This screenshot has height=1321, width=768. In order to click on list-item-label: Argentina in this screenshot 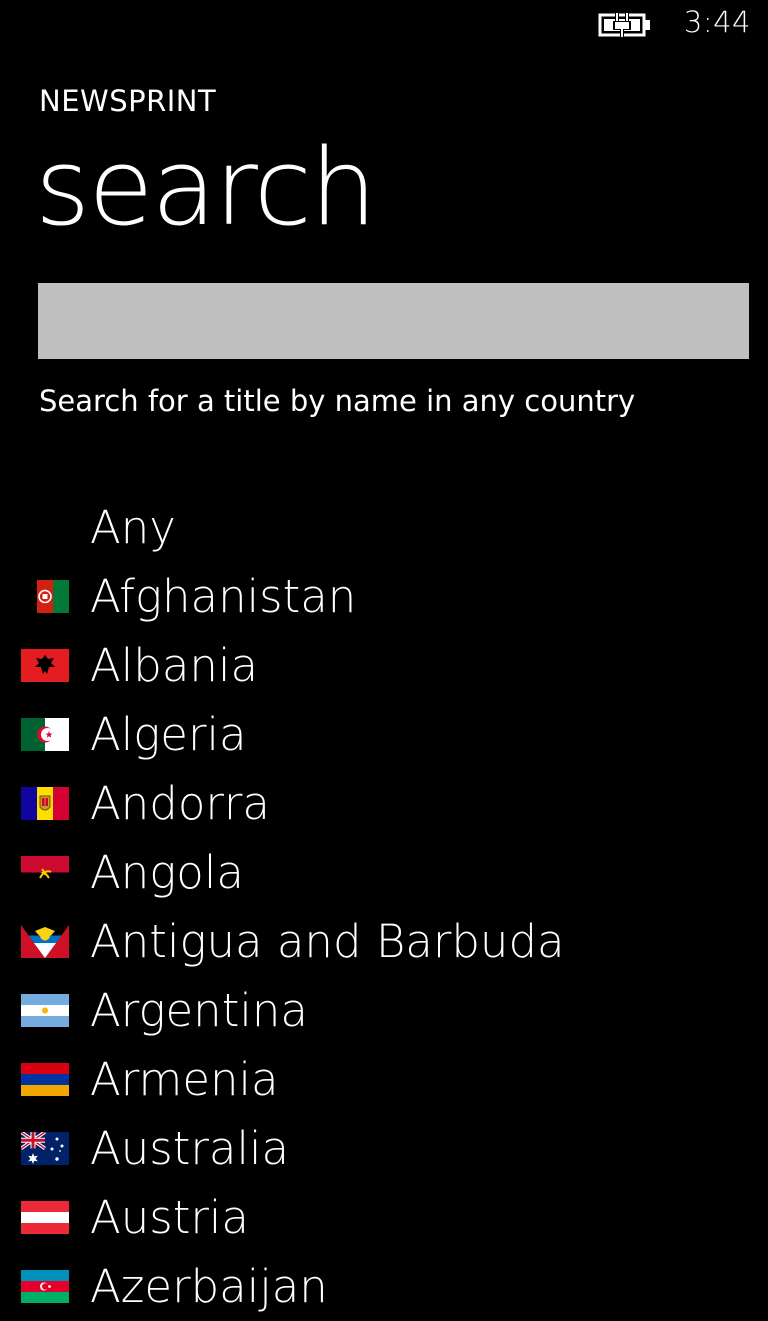, I will do `click(199, 1010)`.